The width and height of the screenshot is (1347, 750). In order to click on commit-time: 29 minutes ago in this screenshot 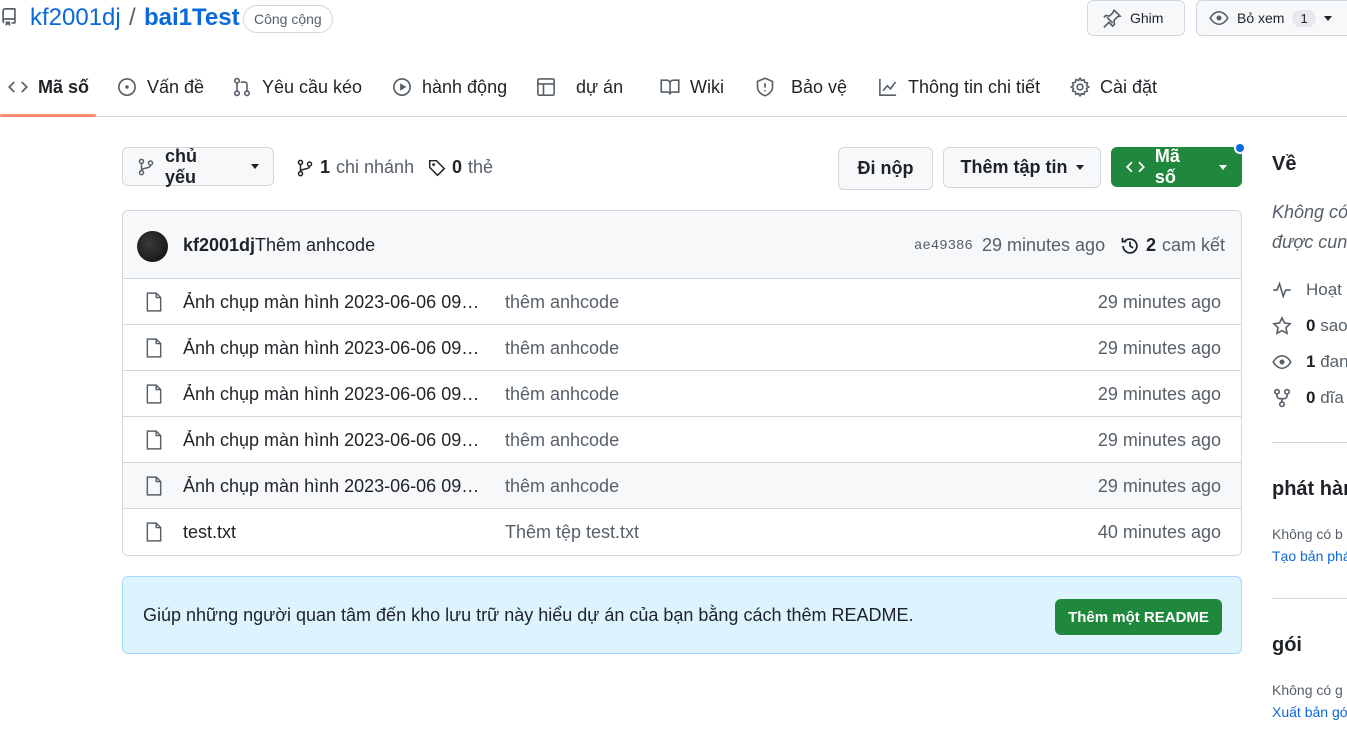, I will do `click(1044, 245)`.